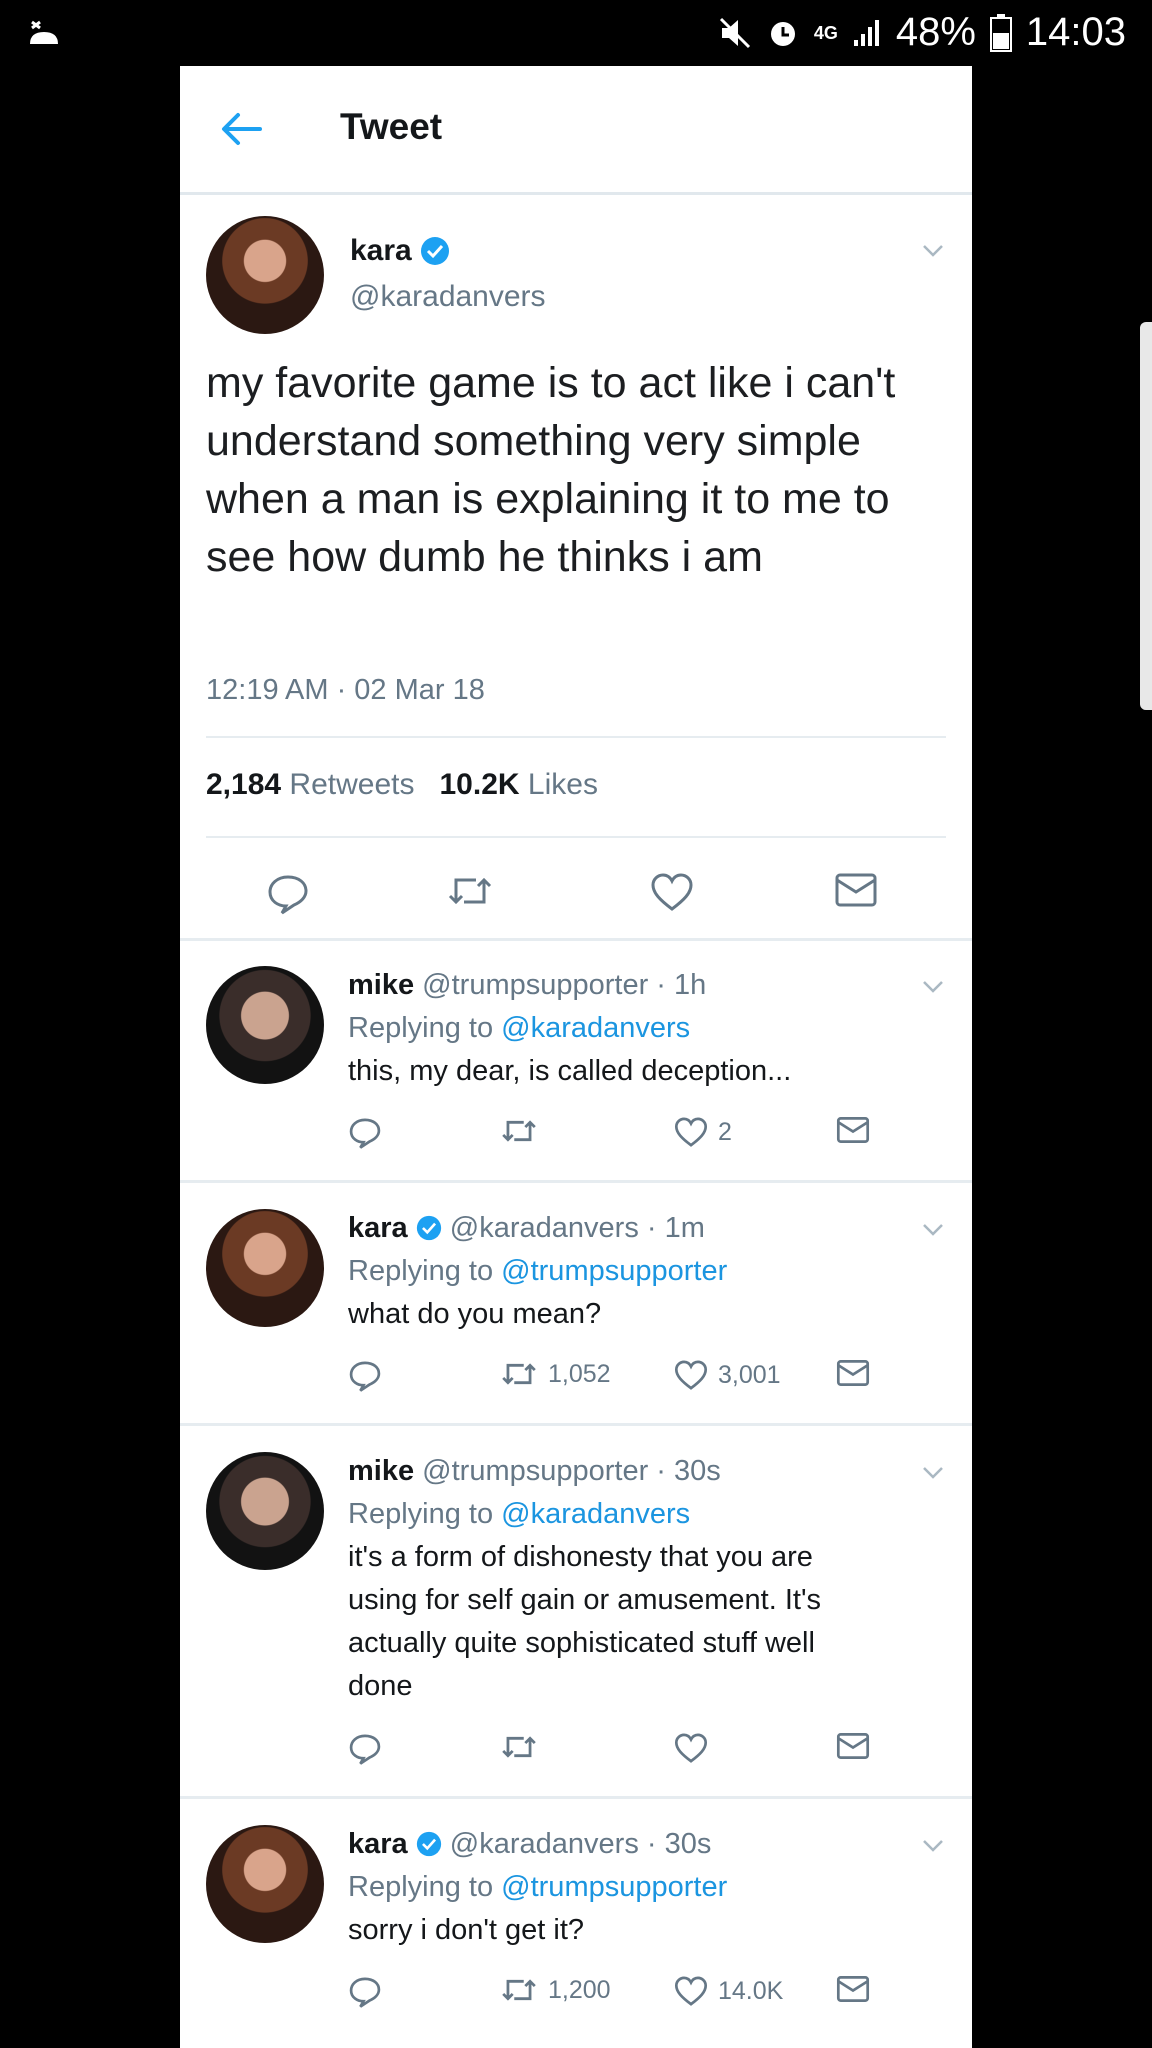 This screenshot has height=2048, width=1152. What do you see at coordinates (580, 1557) in the screenshot?
I see `reply-text-line: it's a form of dishonesty that you are` at bounding box center [580, 1557].